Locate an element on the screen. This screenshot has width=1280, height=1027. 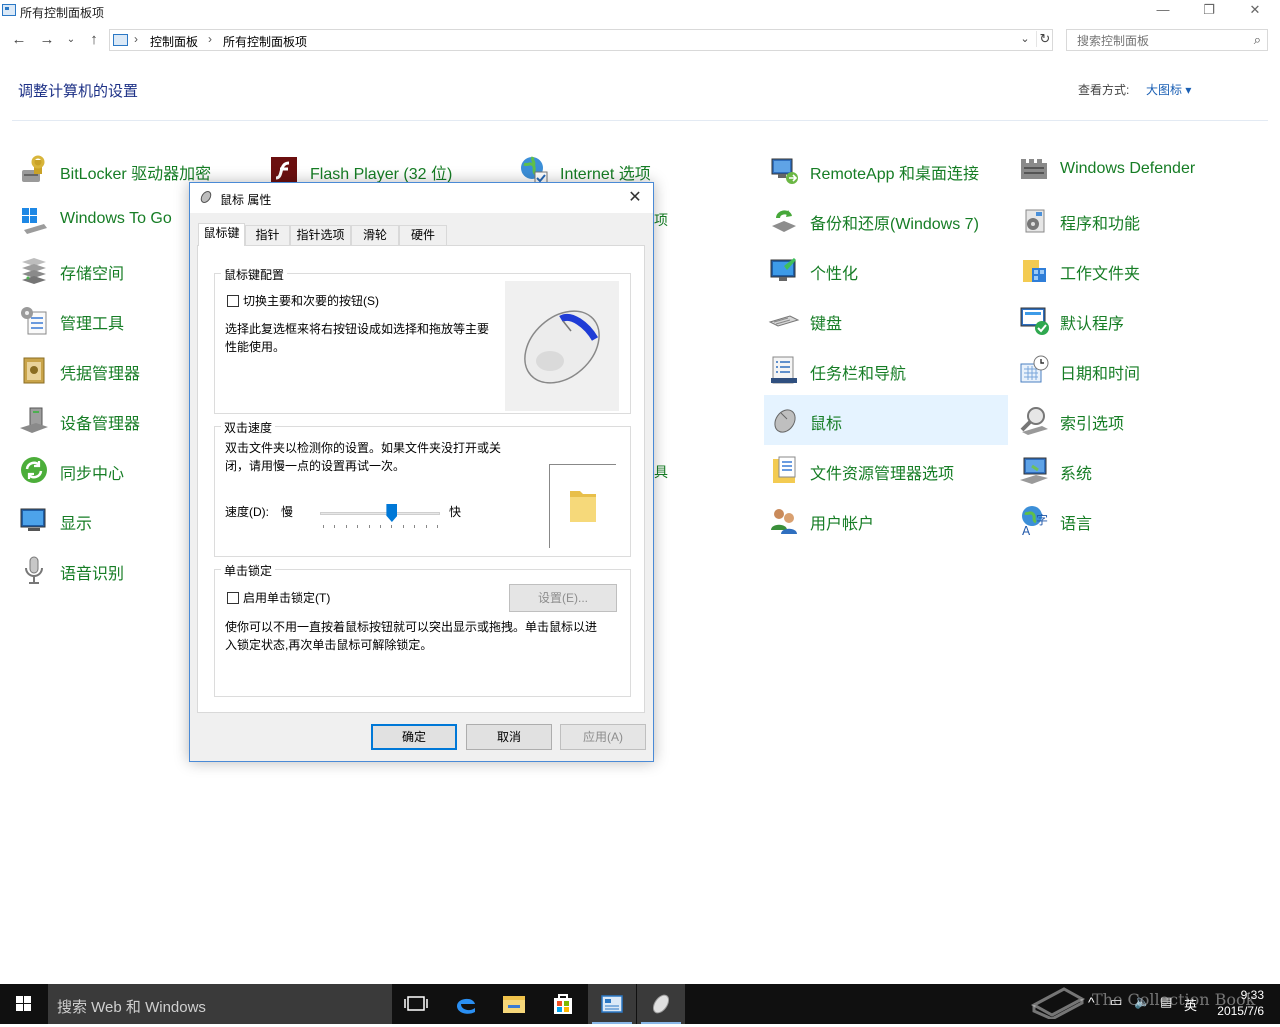
tab-pointer-options: 指针选项 is located at coordinates (320, 235).